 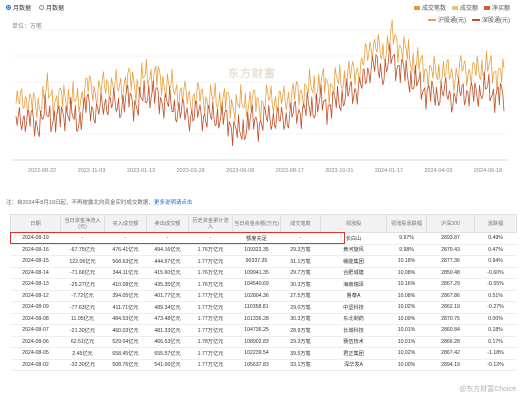 What do you see at coordinates (173, 203) in the screenshot?
I see `note-link: 更多说明请点击` at bounding box center [173, 203].